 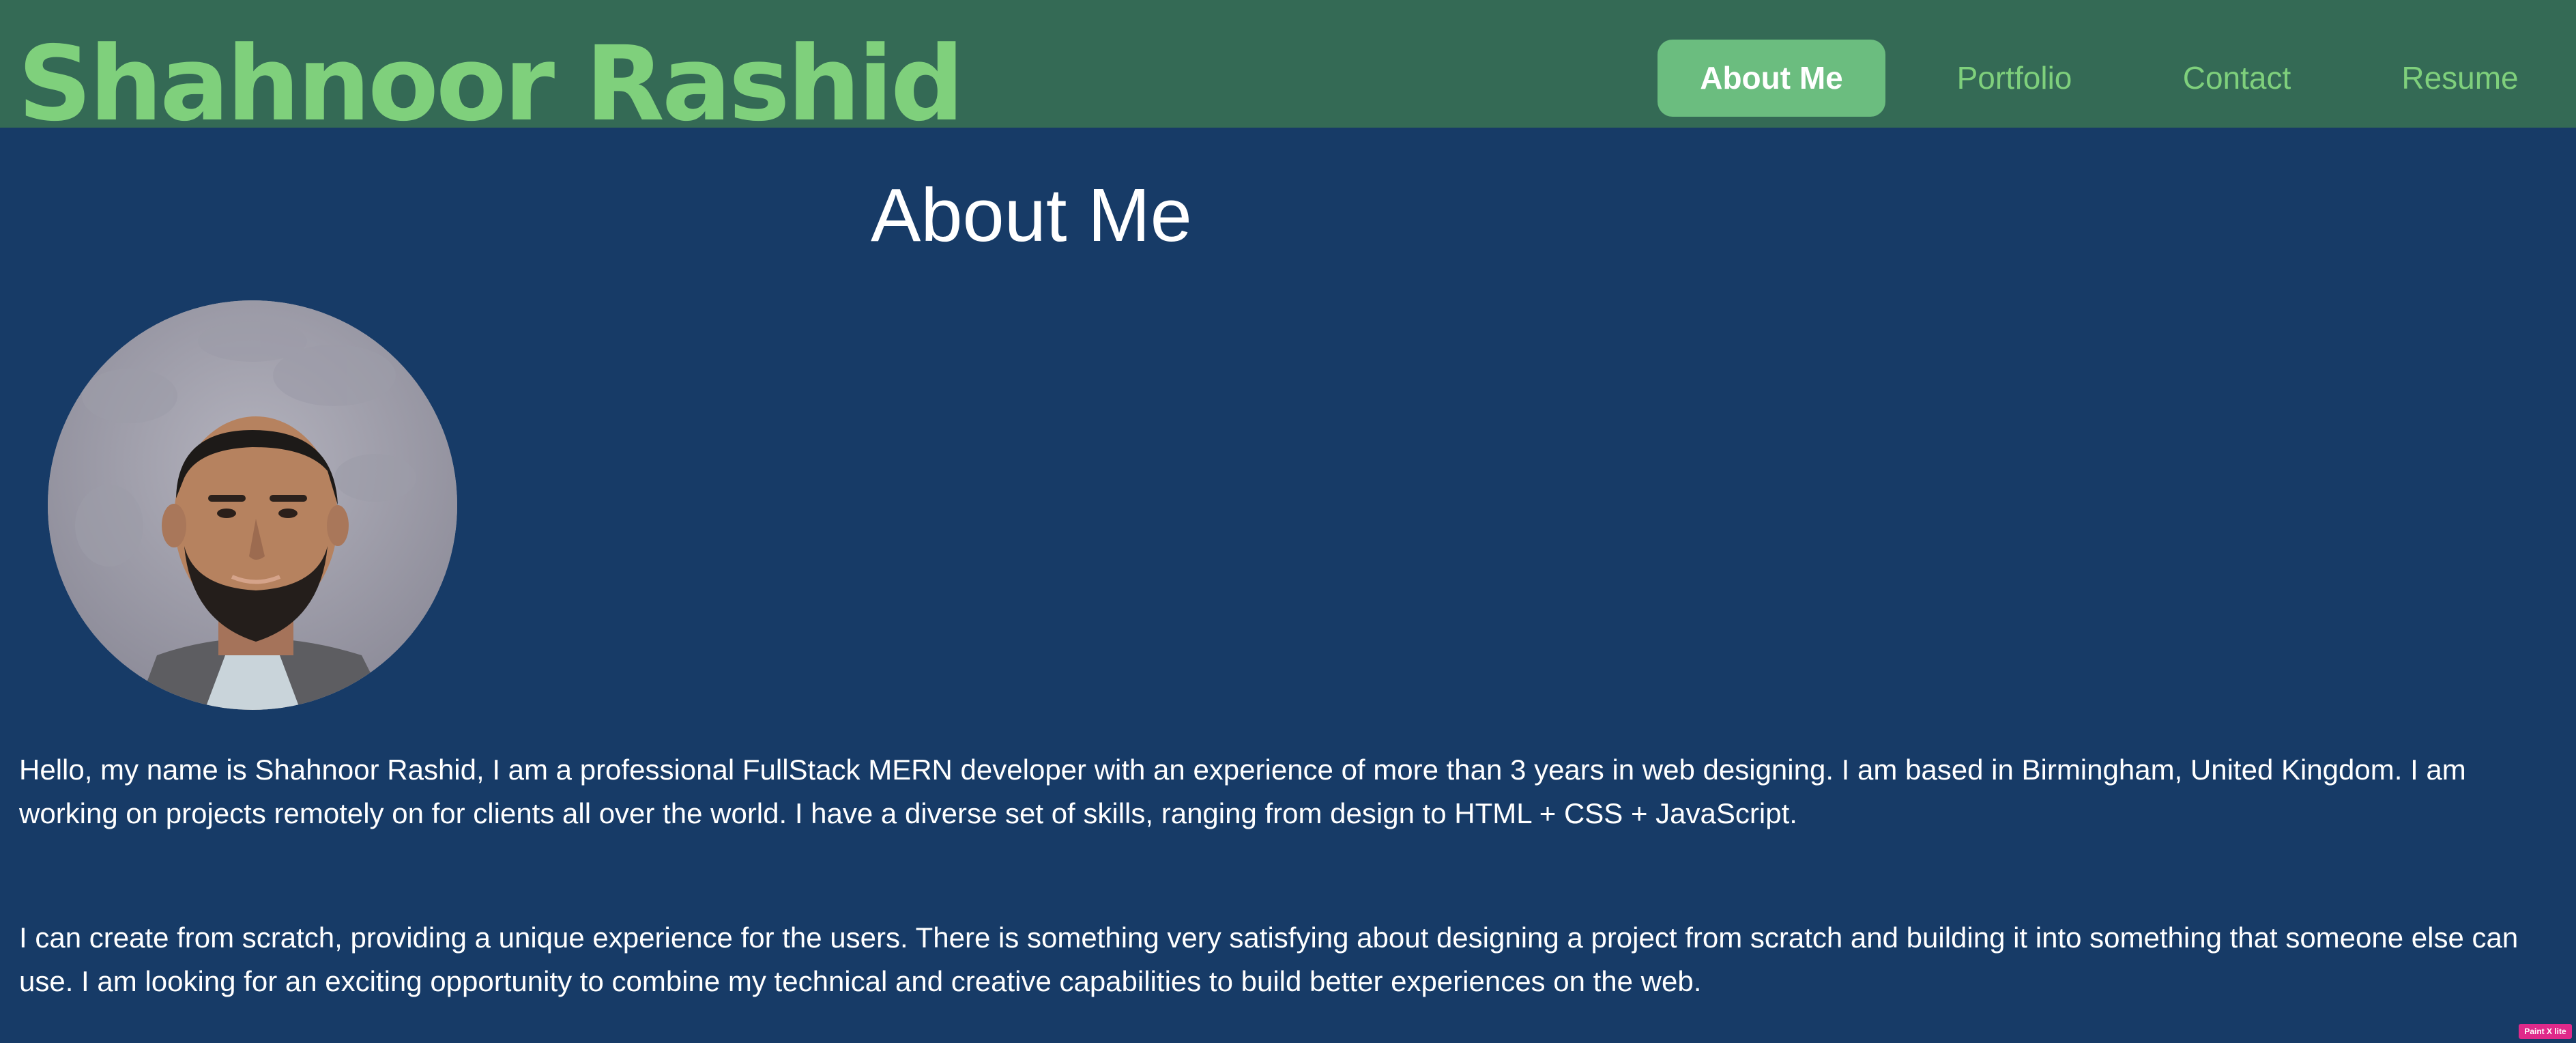 I want to click on nav-portfolio-link: Portfolio, so click(x=2014, y=78).